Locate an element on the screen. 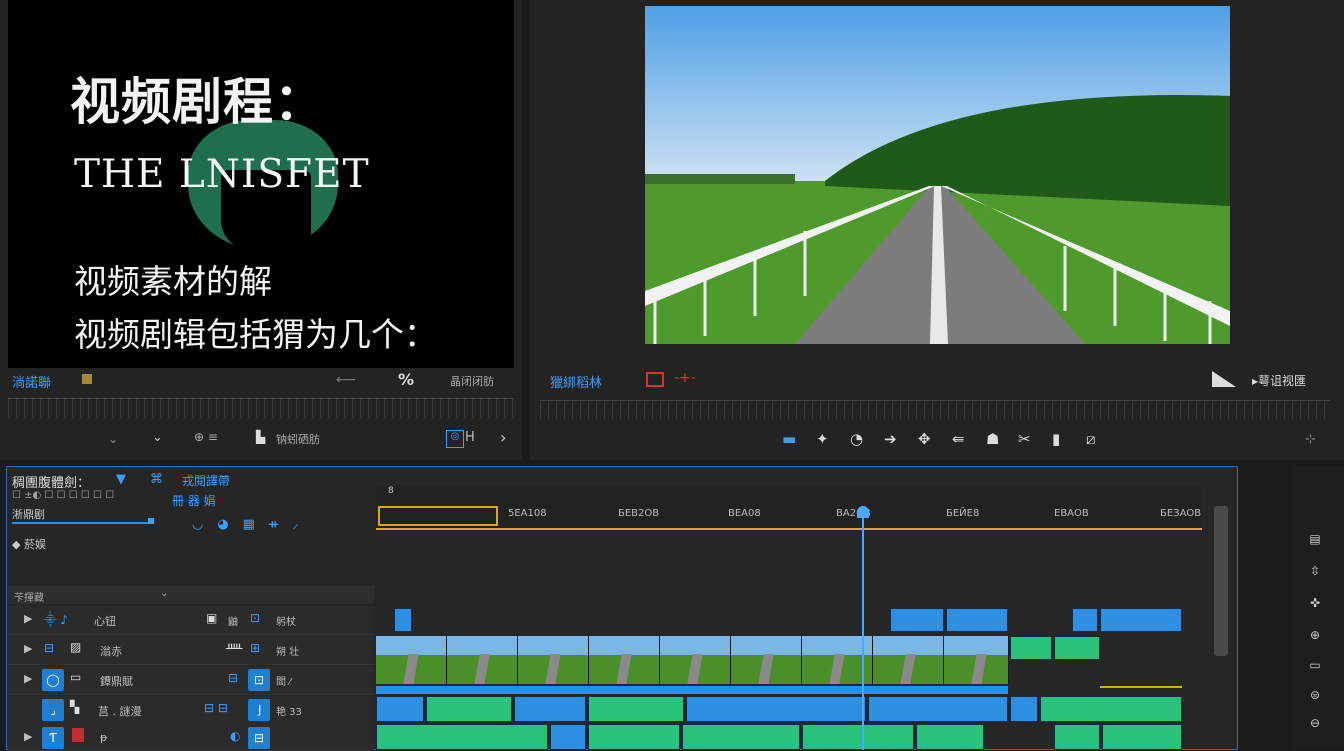 The height and width of the screenshot is (751, 1344). program-time-ruler is located at coordinates (935, 409).